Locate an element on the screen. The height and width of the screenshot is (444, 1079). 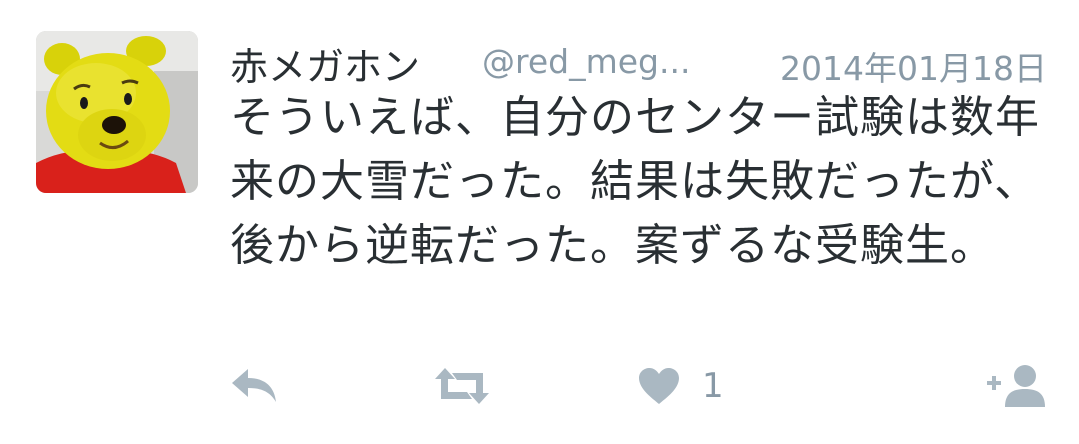
add-user-icon is located at coordinates (1016, 386).